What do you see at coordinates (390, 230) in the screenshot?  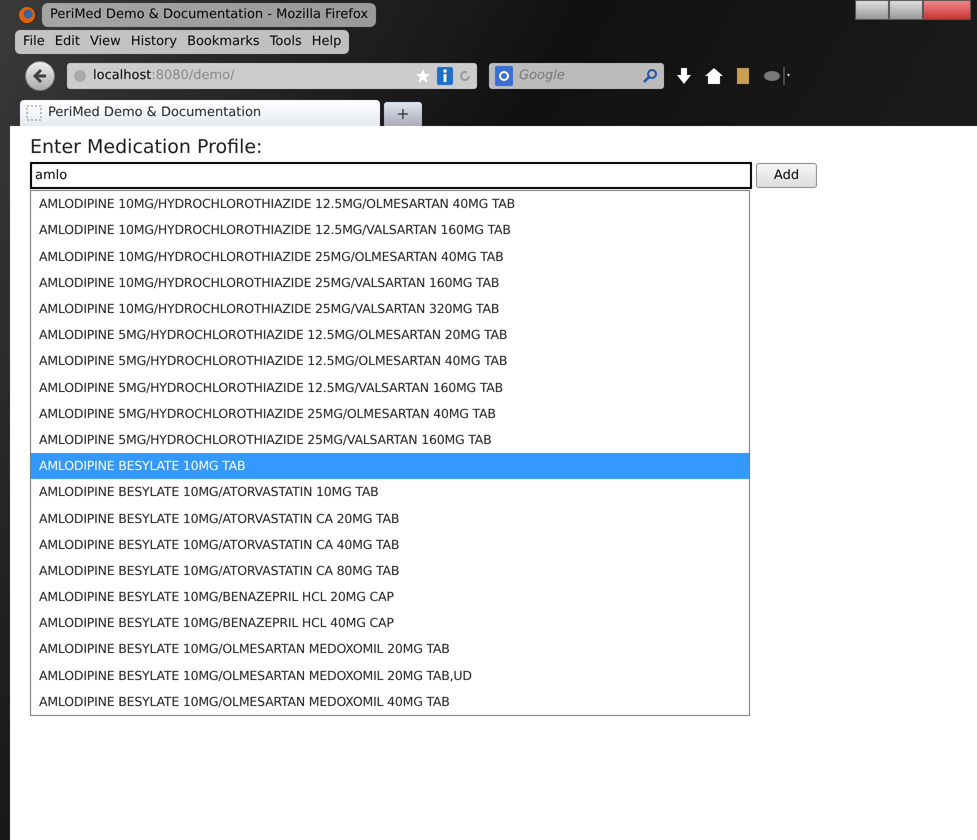 I see `suggestion-item: AMLODIPINE 10MG/HYDROCHLOROTHIAZIDE 12.5MG/VALSARTAN 160MG TAB` at bounding box center [390, 230].